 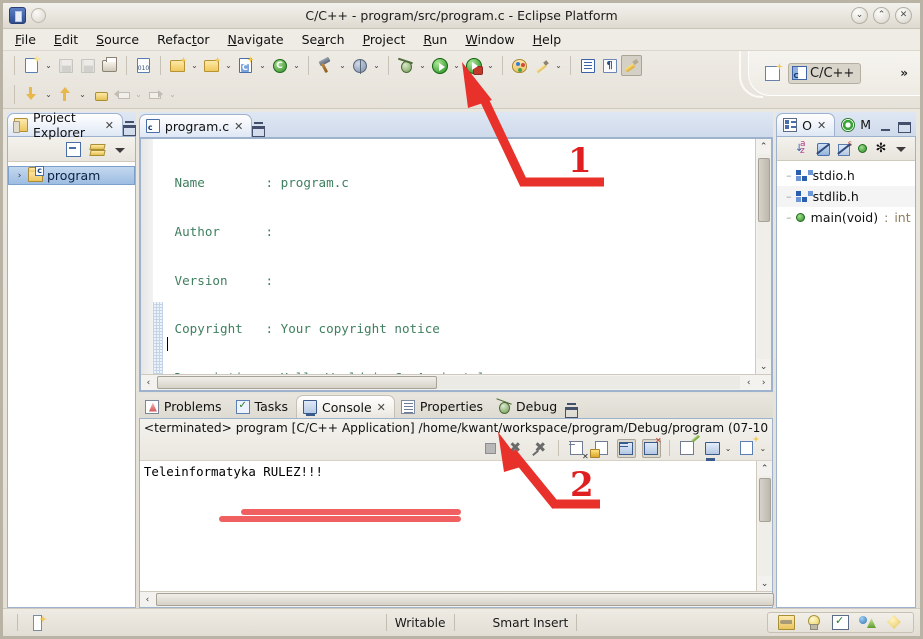 I want to click on new-wizard-button, so click(x=31, y=65).